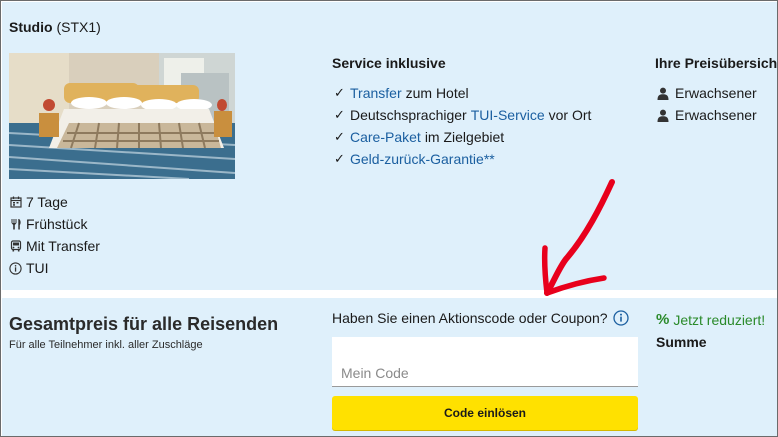 The image size is (778, 437). Describe the element at coordinates (716, 63) in the screenshot. I see `price-overview-title: Ihre Preisübersicht` at that location.